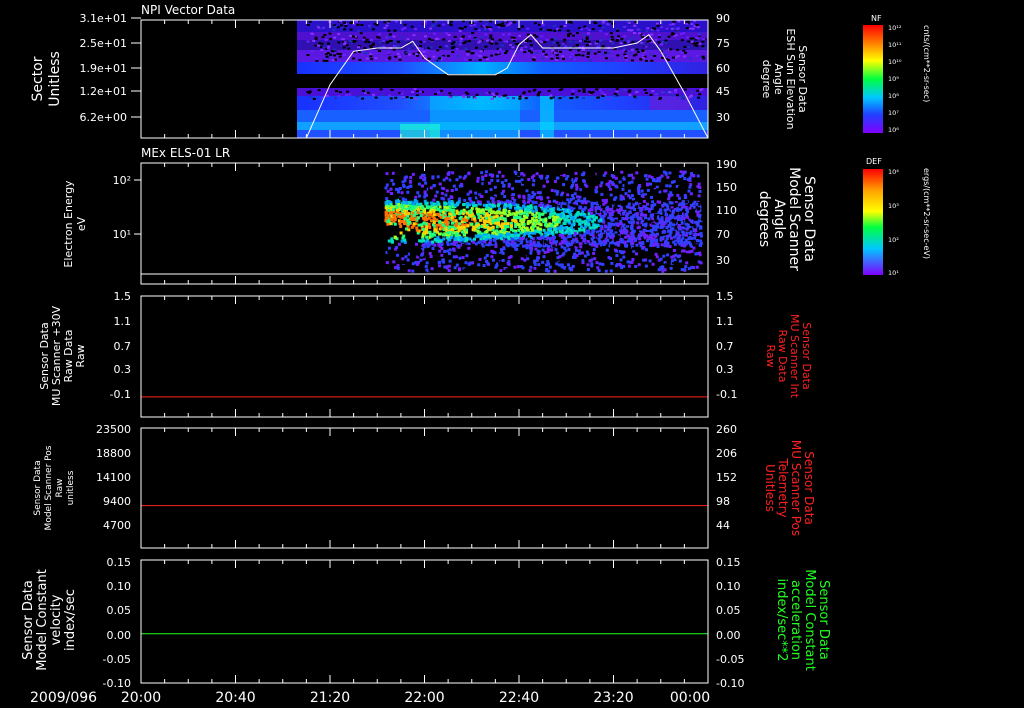  I want to click on panel-title: MEx ELS-01 LR, so click(185, 153).